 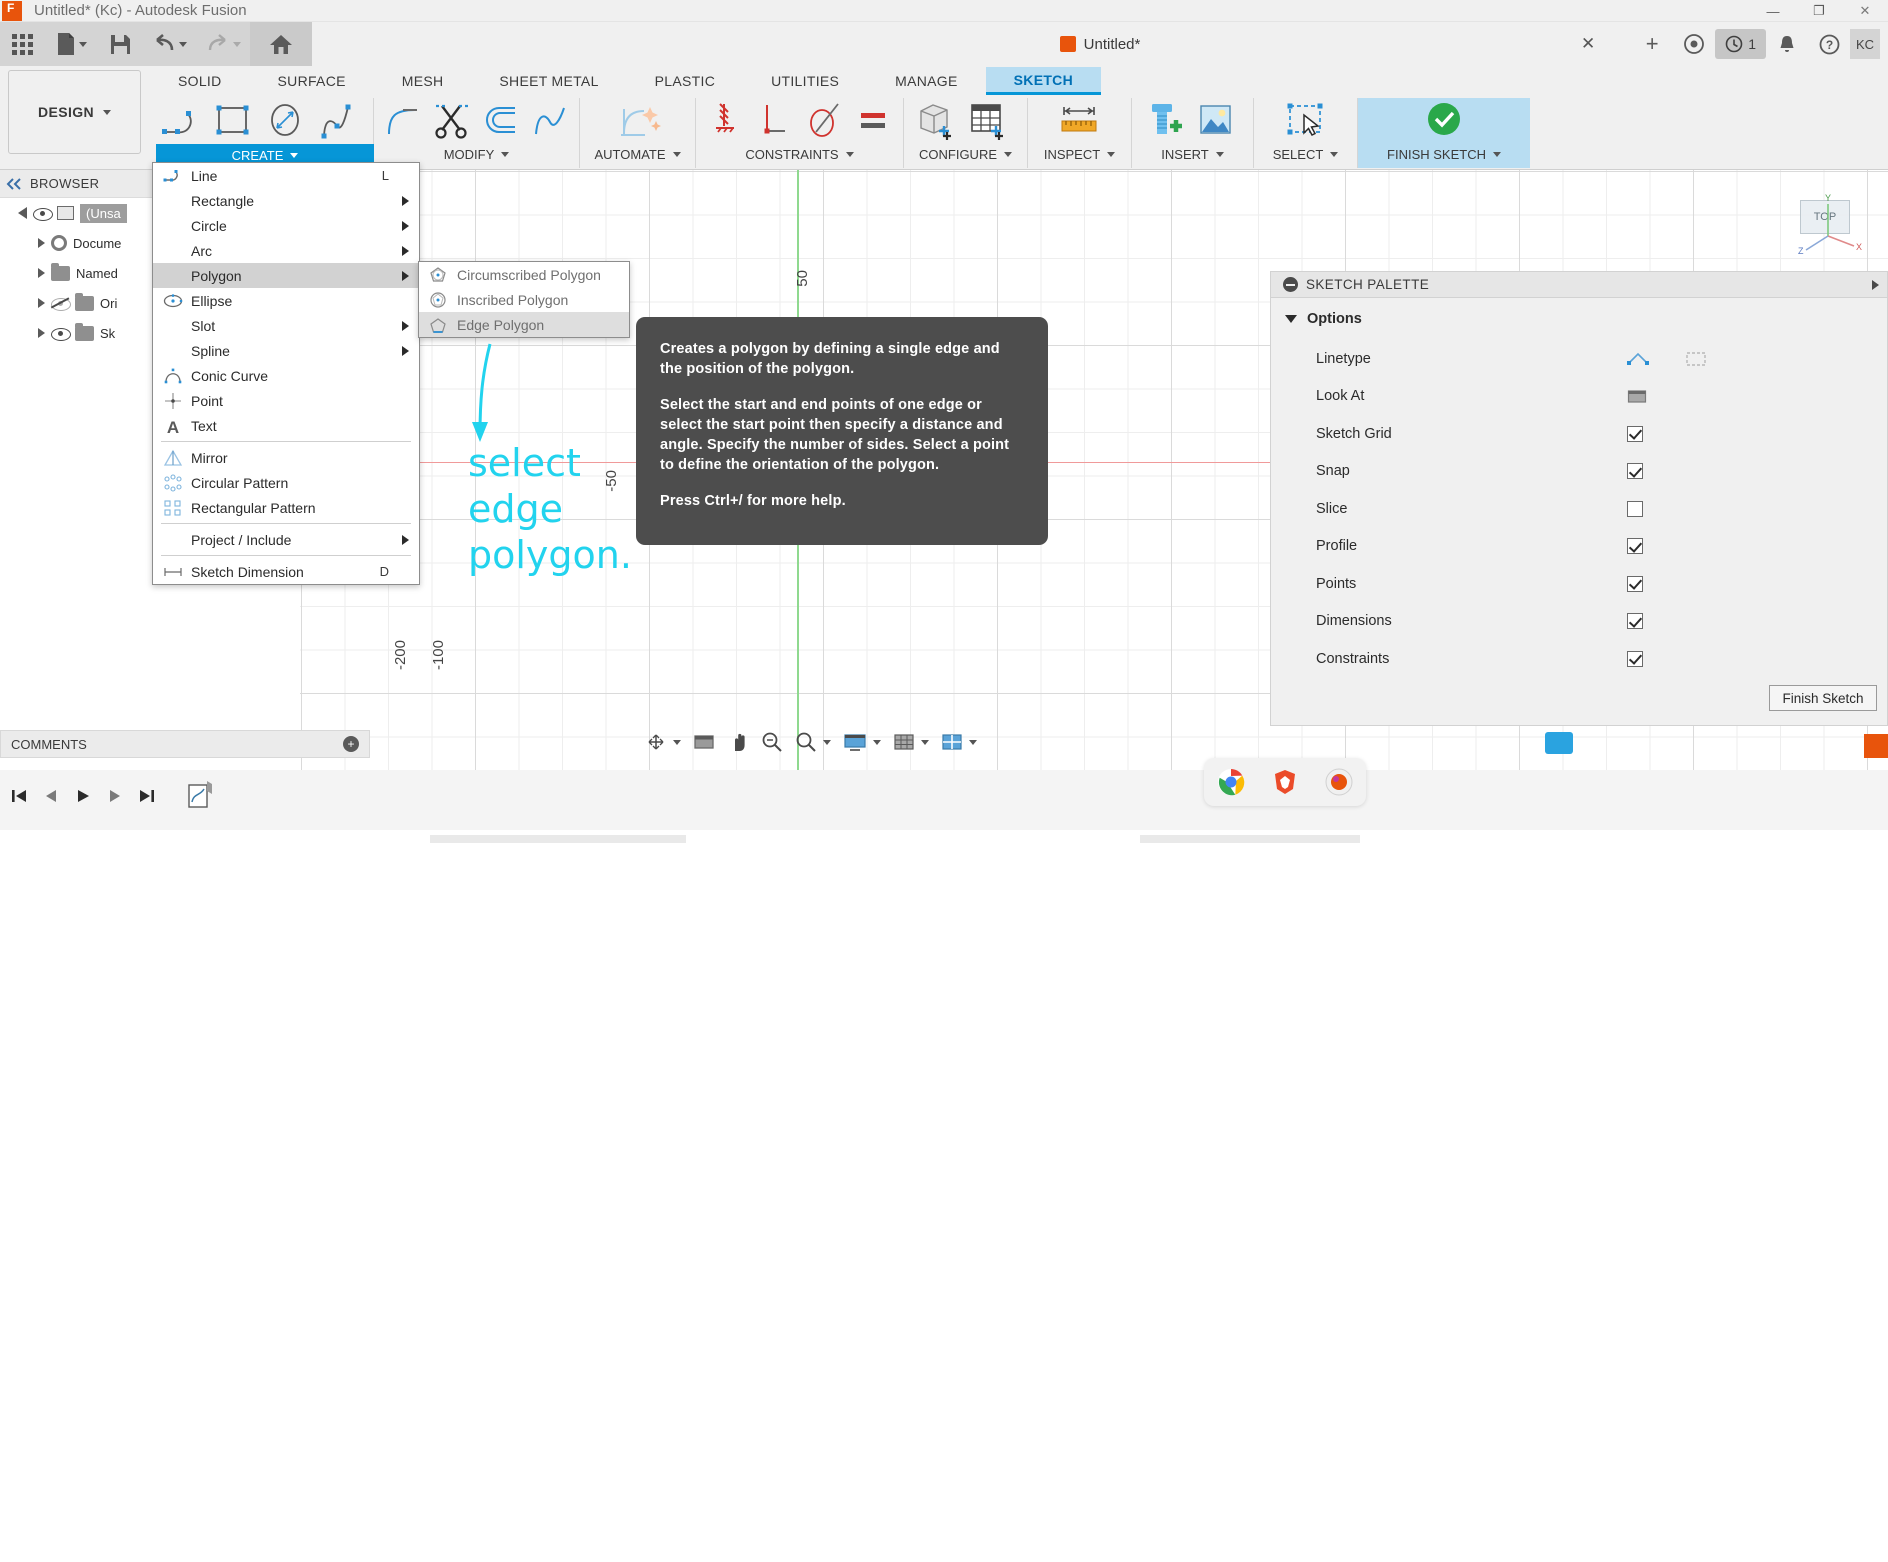 I want to click on orange-corner-tab, so click(x=1876, y=746).